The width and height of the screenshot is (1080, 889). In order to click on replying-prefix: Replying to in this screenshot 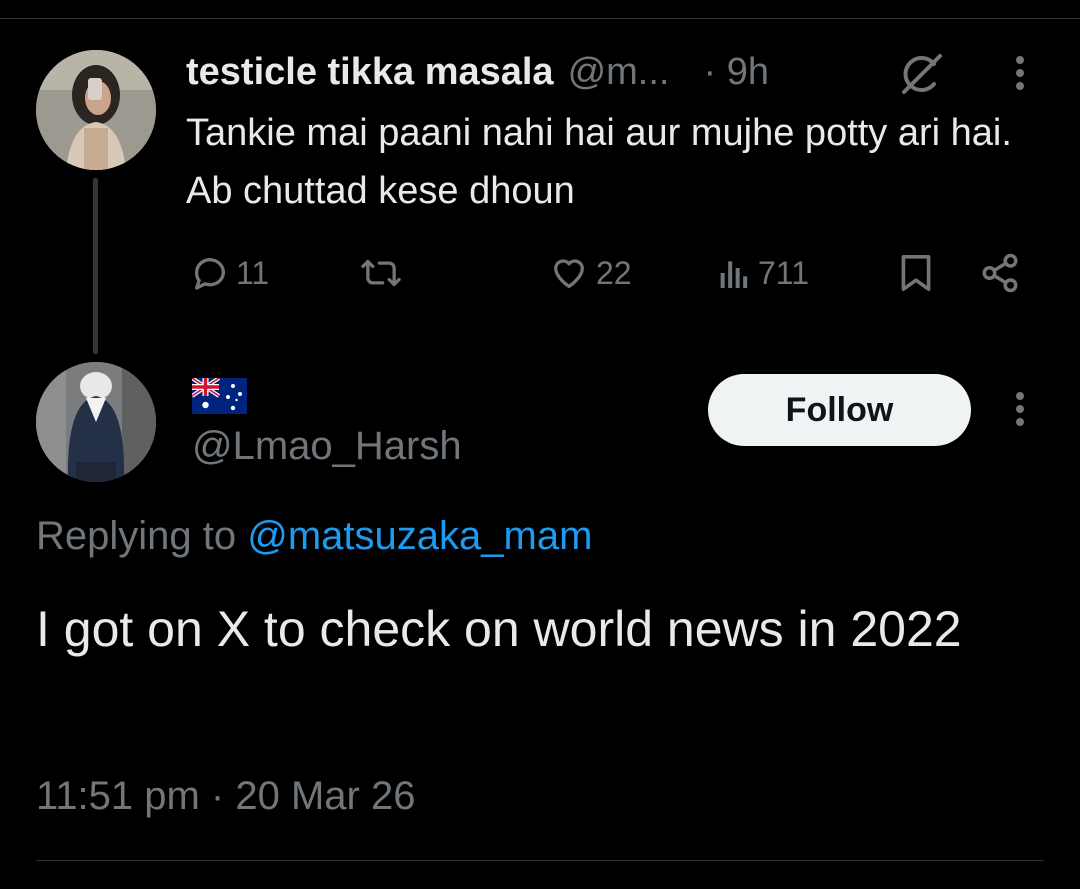, I will do `click(136, 536)`.